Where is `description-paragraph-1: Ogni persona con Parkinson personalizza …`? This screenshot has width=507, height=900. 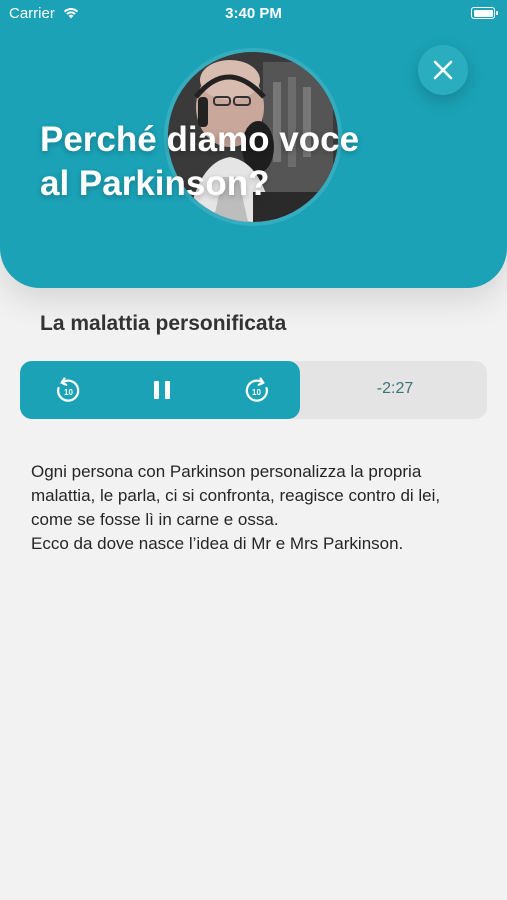 description-paragraph-1: Ogni persona con Parkinson personalizza … is located at coordinates (236, 495).